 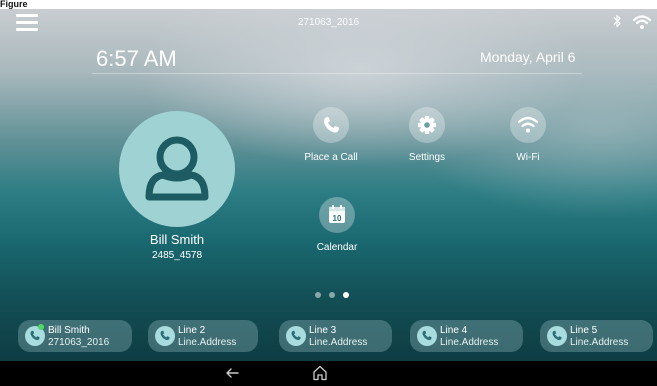 I want to click on current-date: Monday, April 6, so click(x=528, y=57).